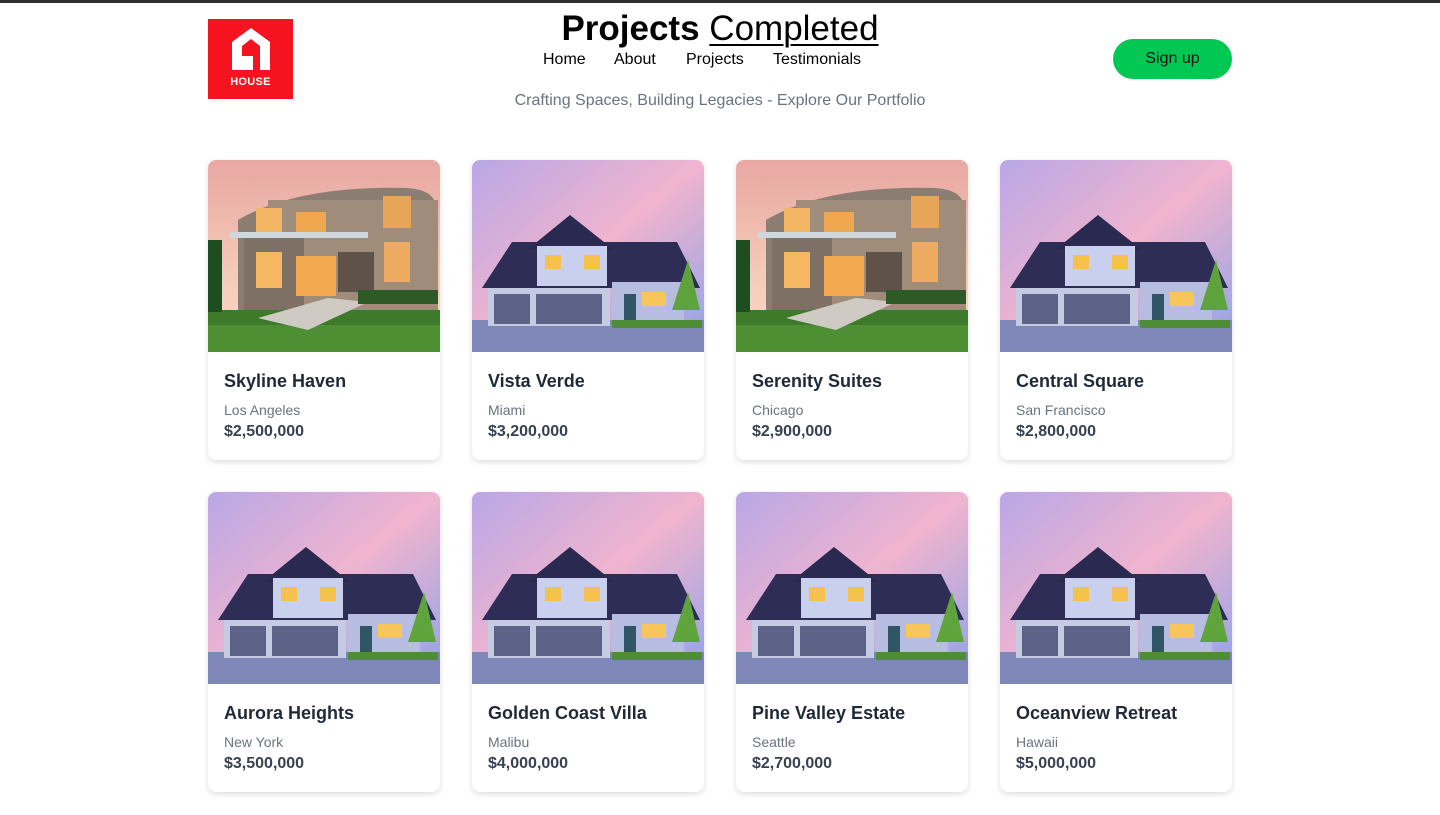 Image resolution: width=1440 pixels, height=815 pixels. What do you see at coordinates (285, 381) in the screenshot?
I see `project-name: Skyline Haven` at bounding box center [285, 381].